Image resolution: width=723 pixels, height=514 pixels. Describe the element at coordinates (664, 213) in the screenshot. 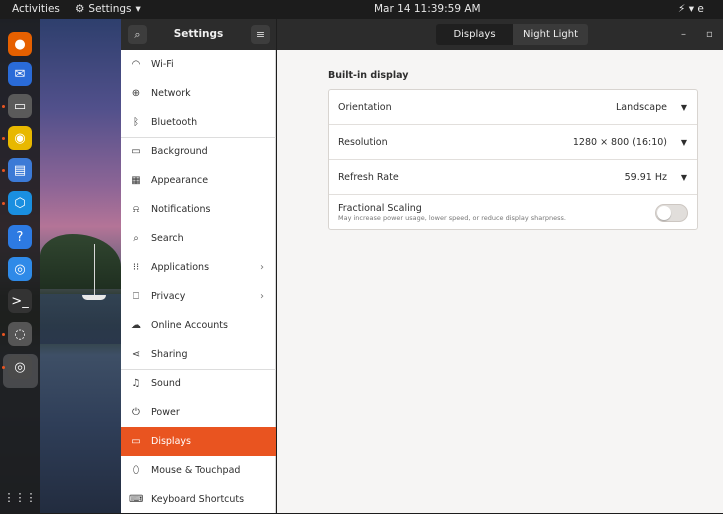

I see `toggle-knob` at that location.